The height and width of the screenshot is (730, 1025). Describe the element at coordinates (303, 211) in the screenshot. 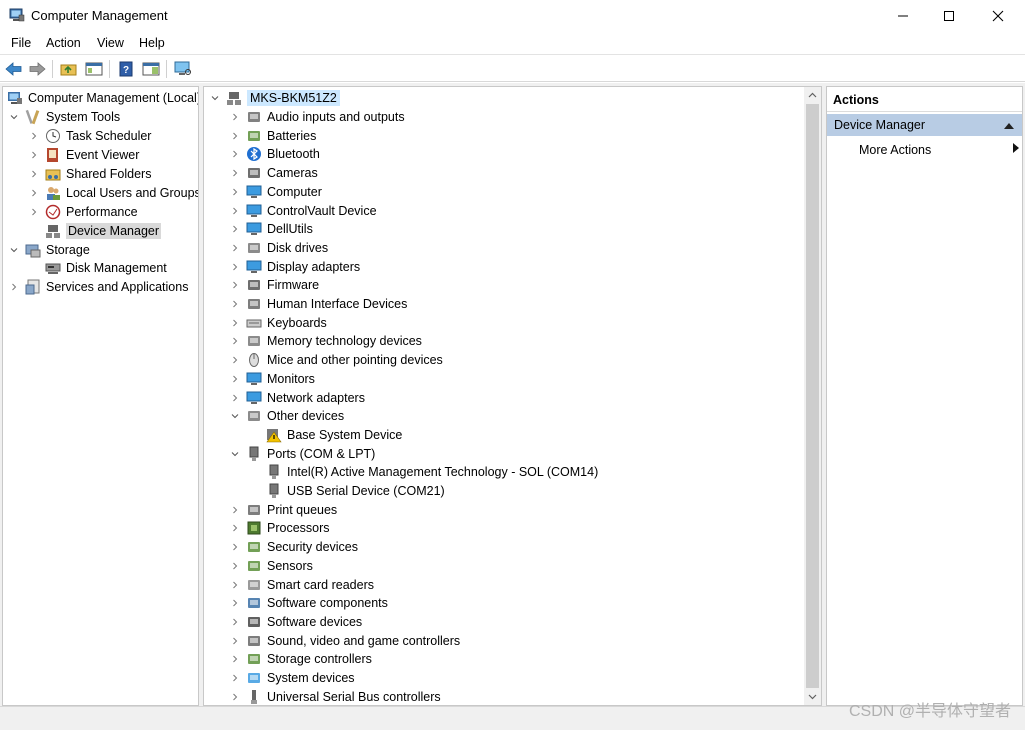

I see `device-category: ControlVault Device` at that location.